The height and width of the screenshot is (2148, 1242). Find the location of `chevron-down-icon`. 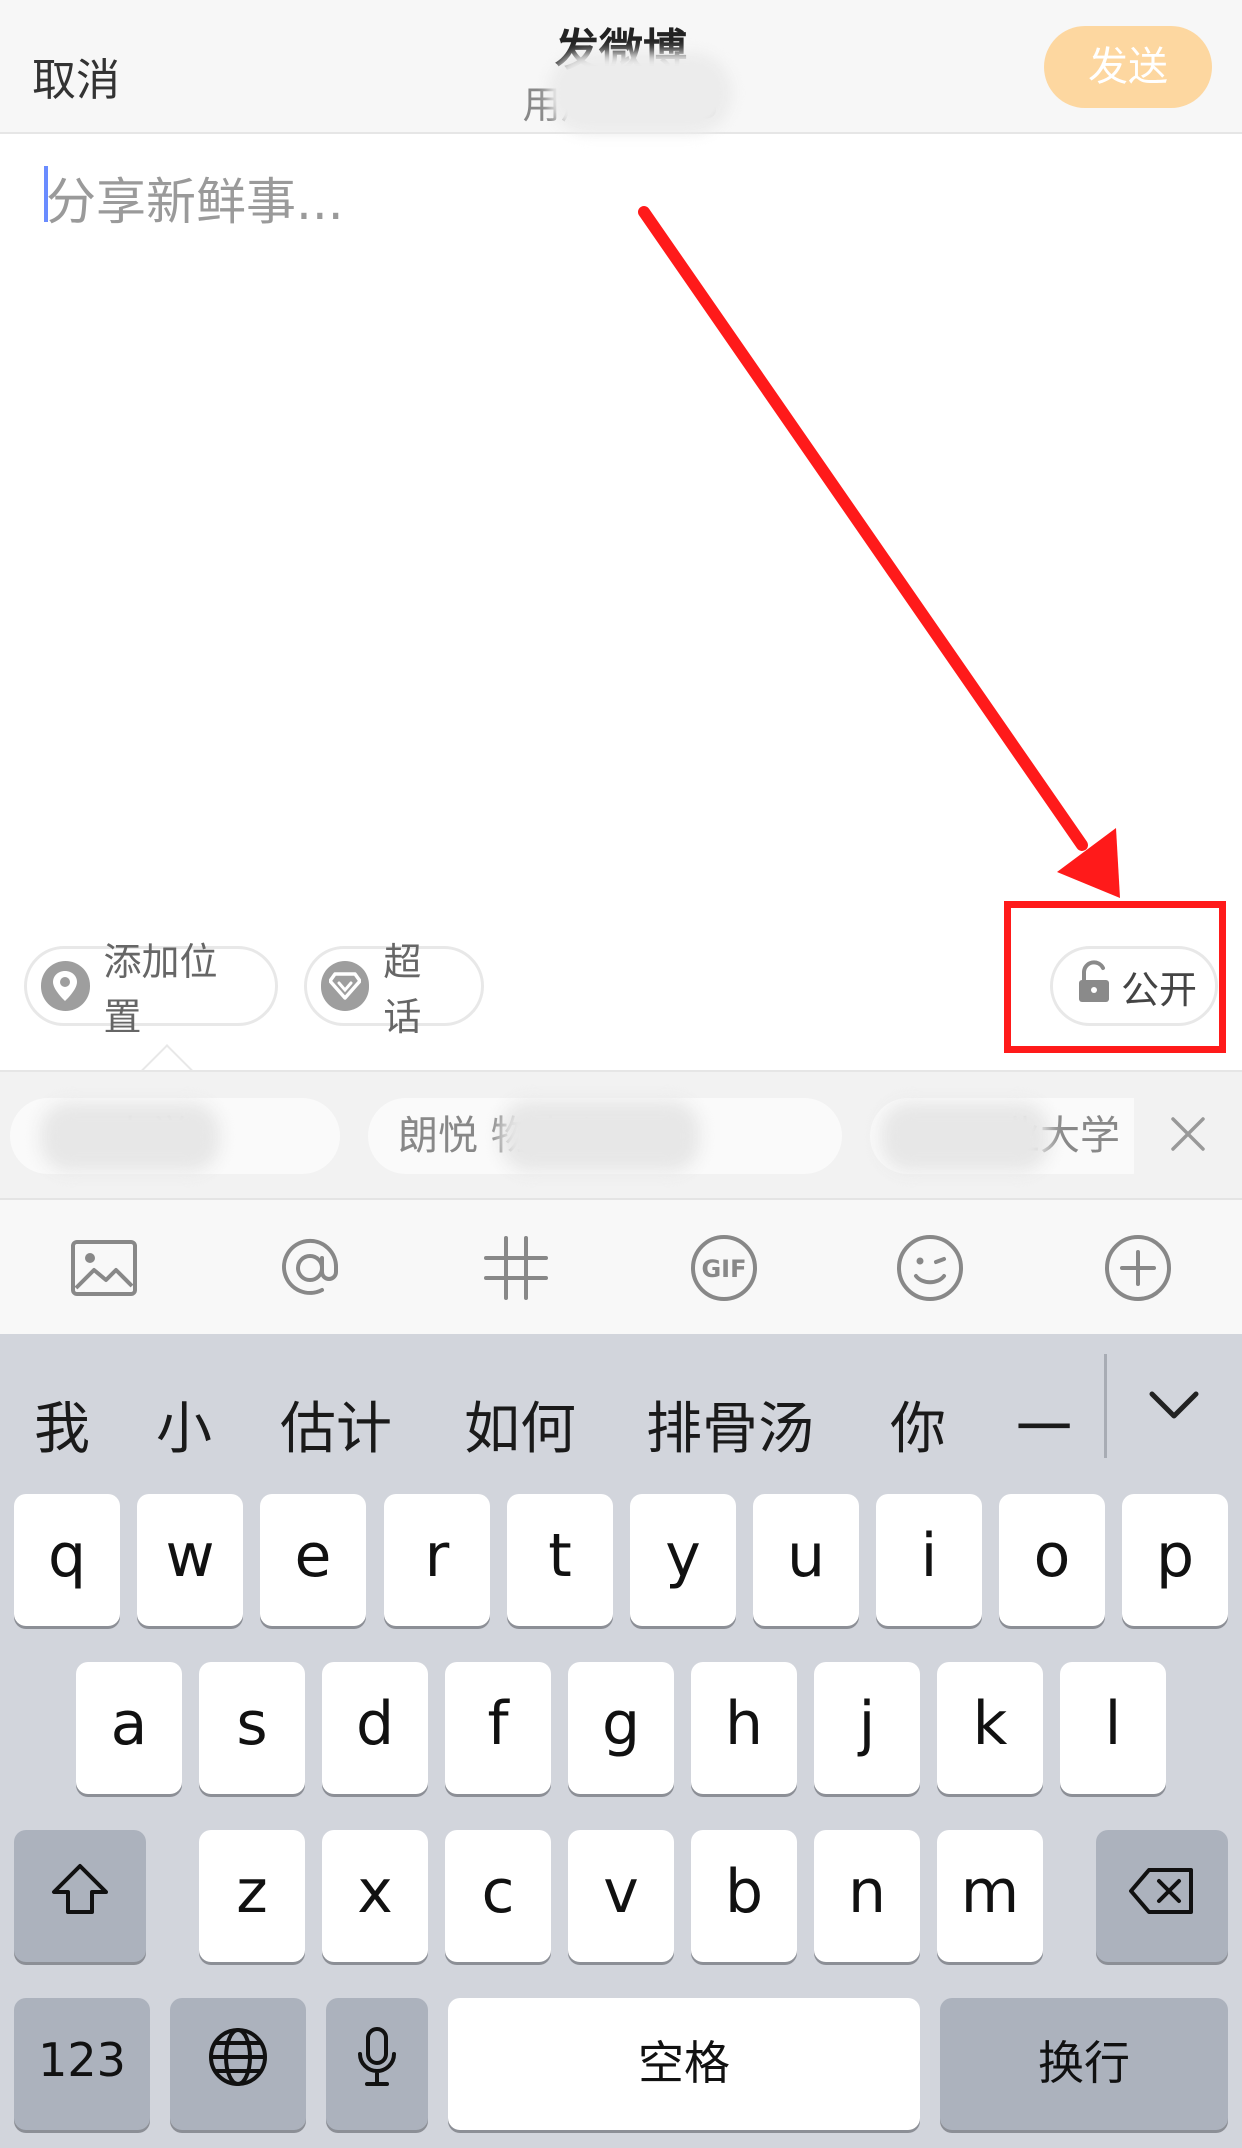

chevron-down-icon is located at coordinates (1174, 1409).